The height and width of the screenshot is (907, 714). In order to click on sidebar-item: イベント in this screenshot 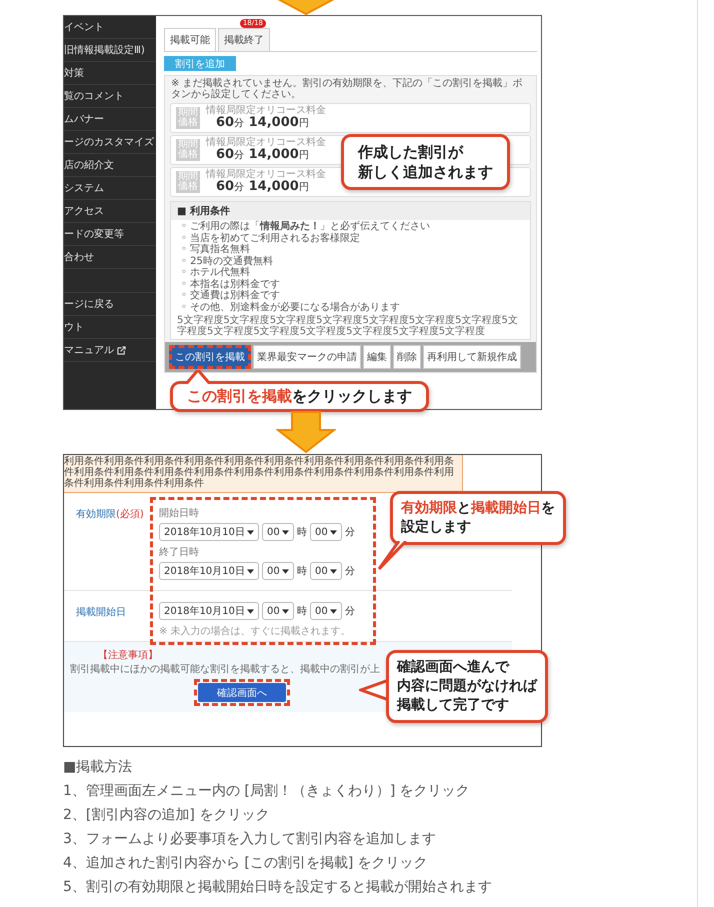, I will do `click(84, 27)`.